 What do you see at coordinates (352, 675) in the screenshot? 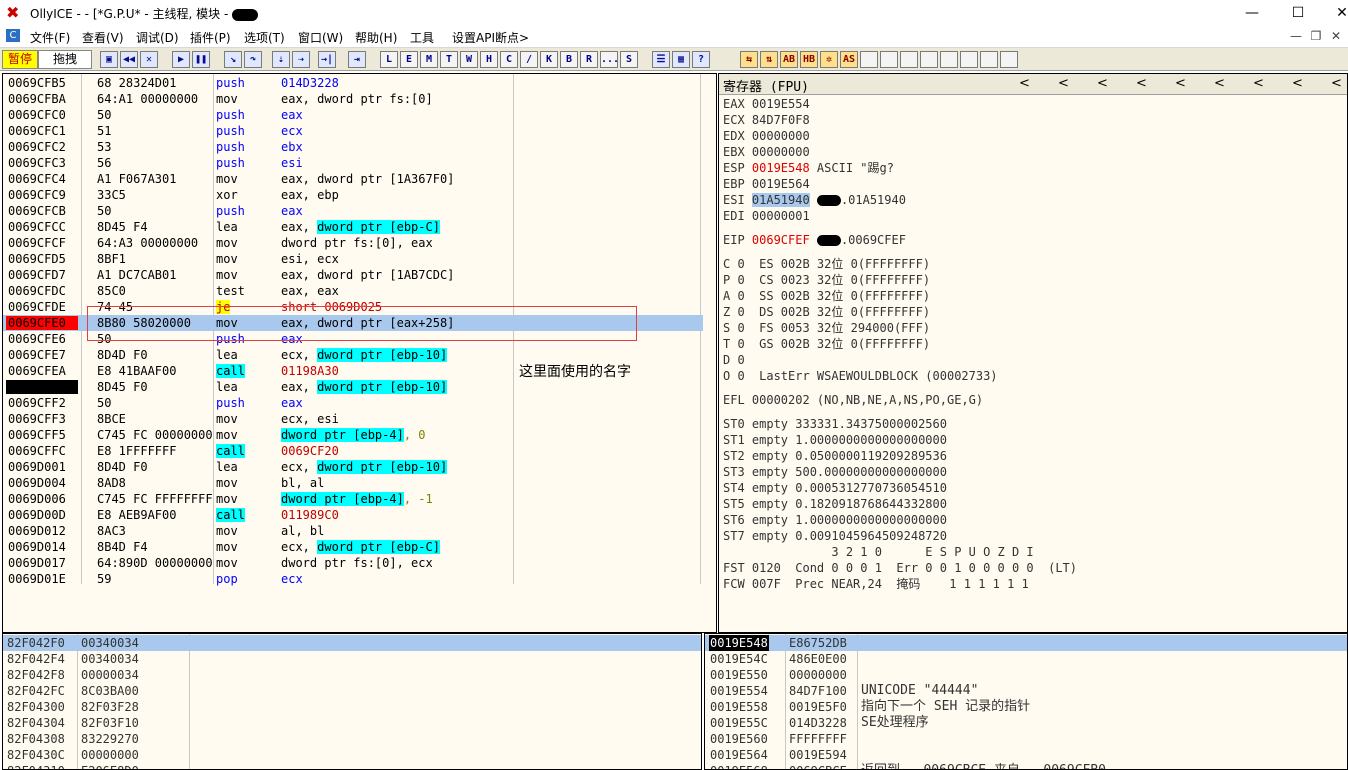
I see `dump-row: 82F042F8 00000034` at bounding box center [352, 675].